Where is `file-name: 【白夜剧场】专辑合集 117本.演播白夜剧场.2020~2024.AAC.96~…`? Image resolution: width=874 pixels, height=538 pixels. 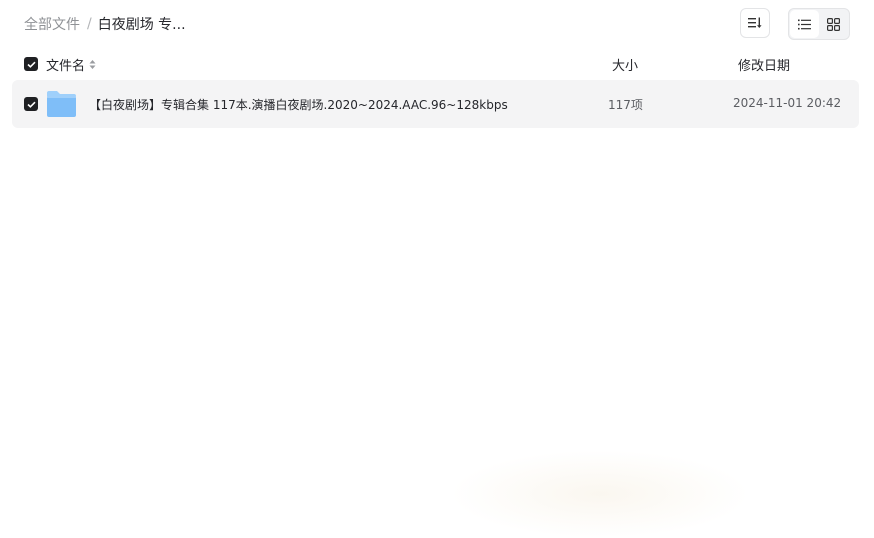
file-name: 【白夜剧场】专辑合集 117本.演播白夜剧场.2020~2024.AAC.96~… is located at coordinates (298, 104).